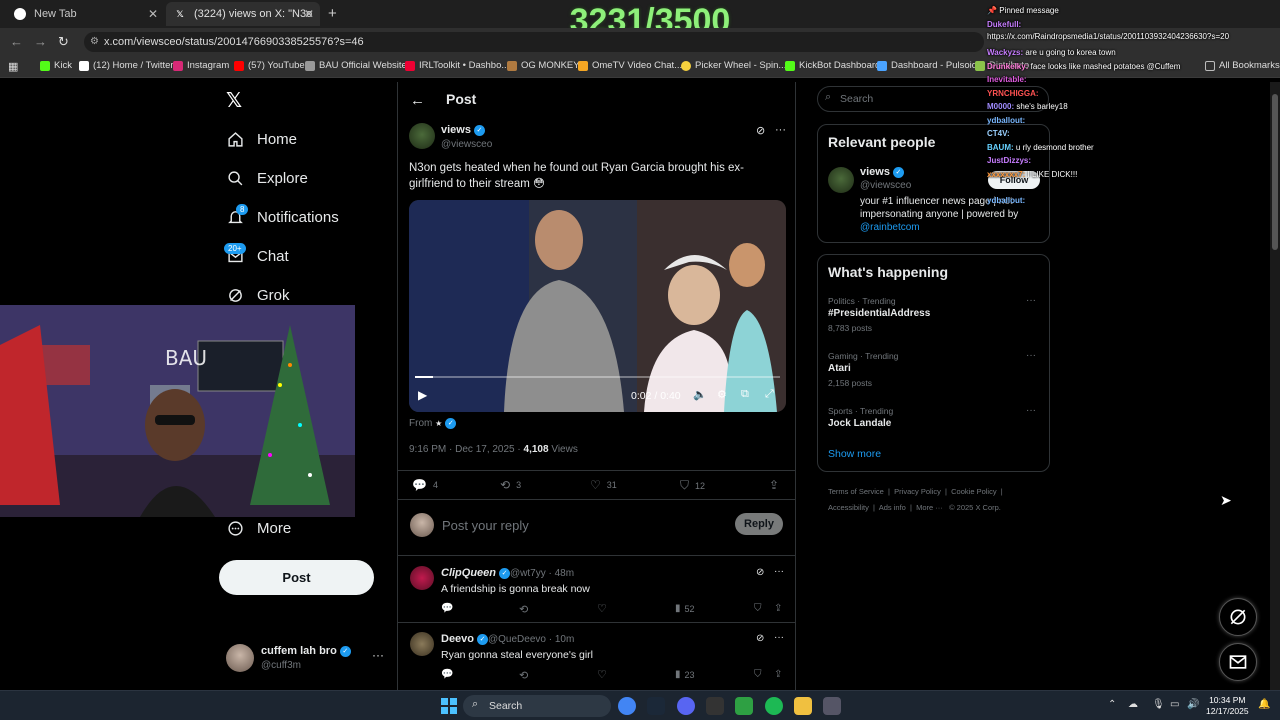  I want to click on show-more-link: Show more, so click(854, 454).